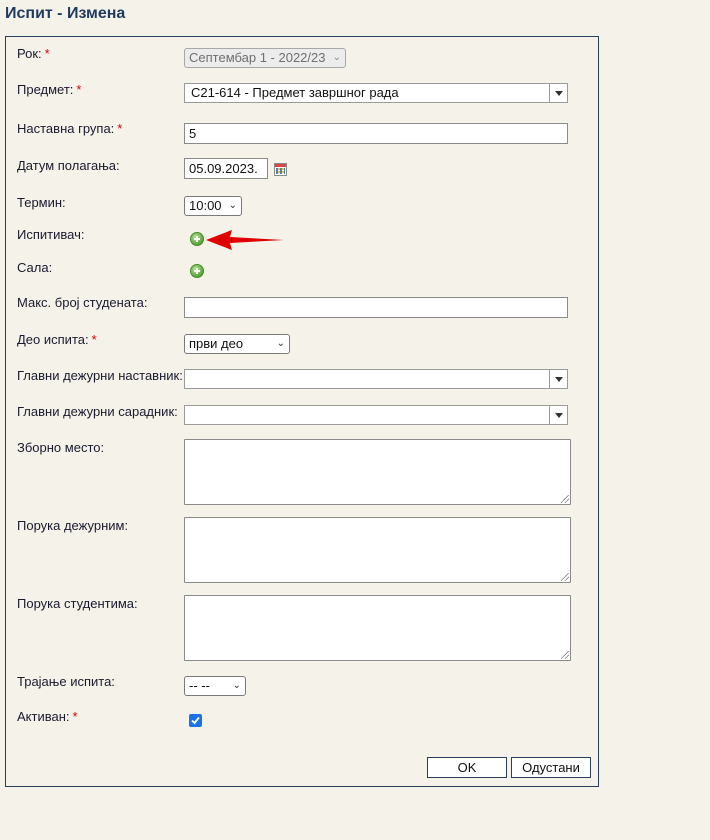  Describe the element at coordinates (376, 133) in the screenshot. I see `nastavna-grupa-input: 5` at that location.